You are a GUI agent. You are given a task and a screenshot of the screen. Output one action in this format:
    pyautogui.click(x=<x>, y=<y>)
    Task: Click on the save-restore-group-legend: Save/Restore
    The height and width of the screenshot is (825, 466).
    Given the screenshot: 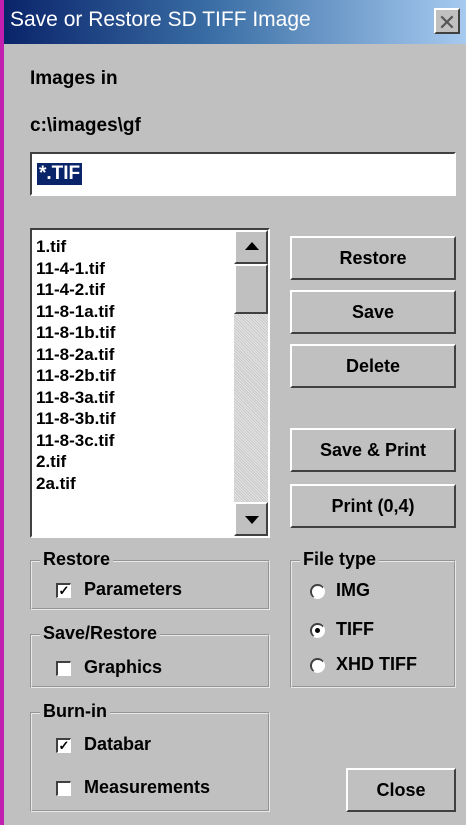 What is the action you would take?
    pyautogui.click(x=100, y=633)
    